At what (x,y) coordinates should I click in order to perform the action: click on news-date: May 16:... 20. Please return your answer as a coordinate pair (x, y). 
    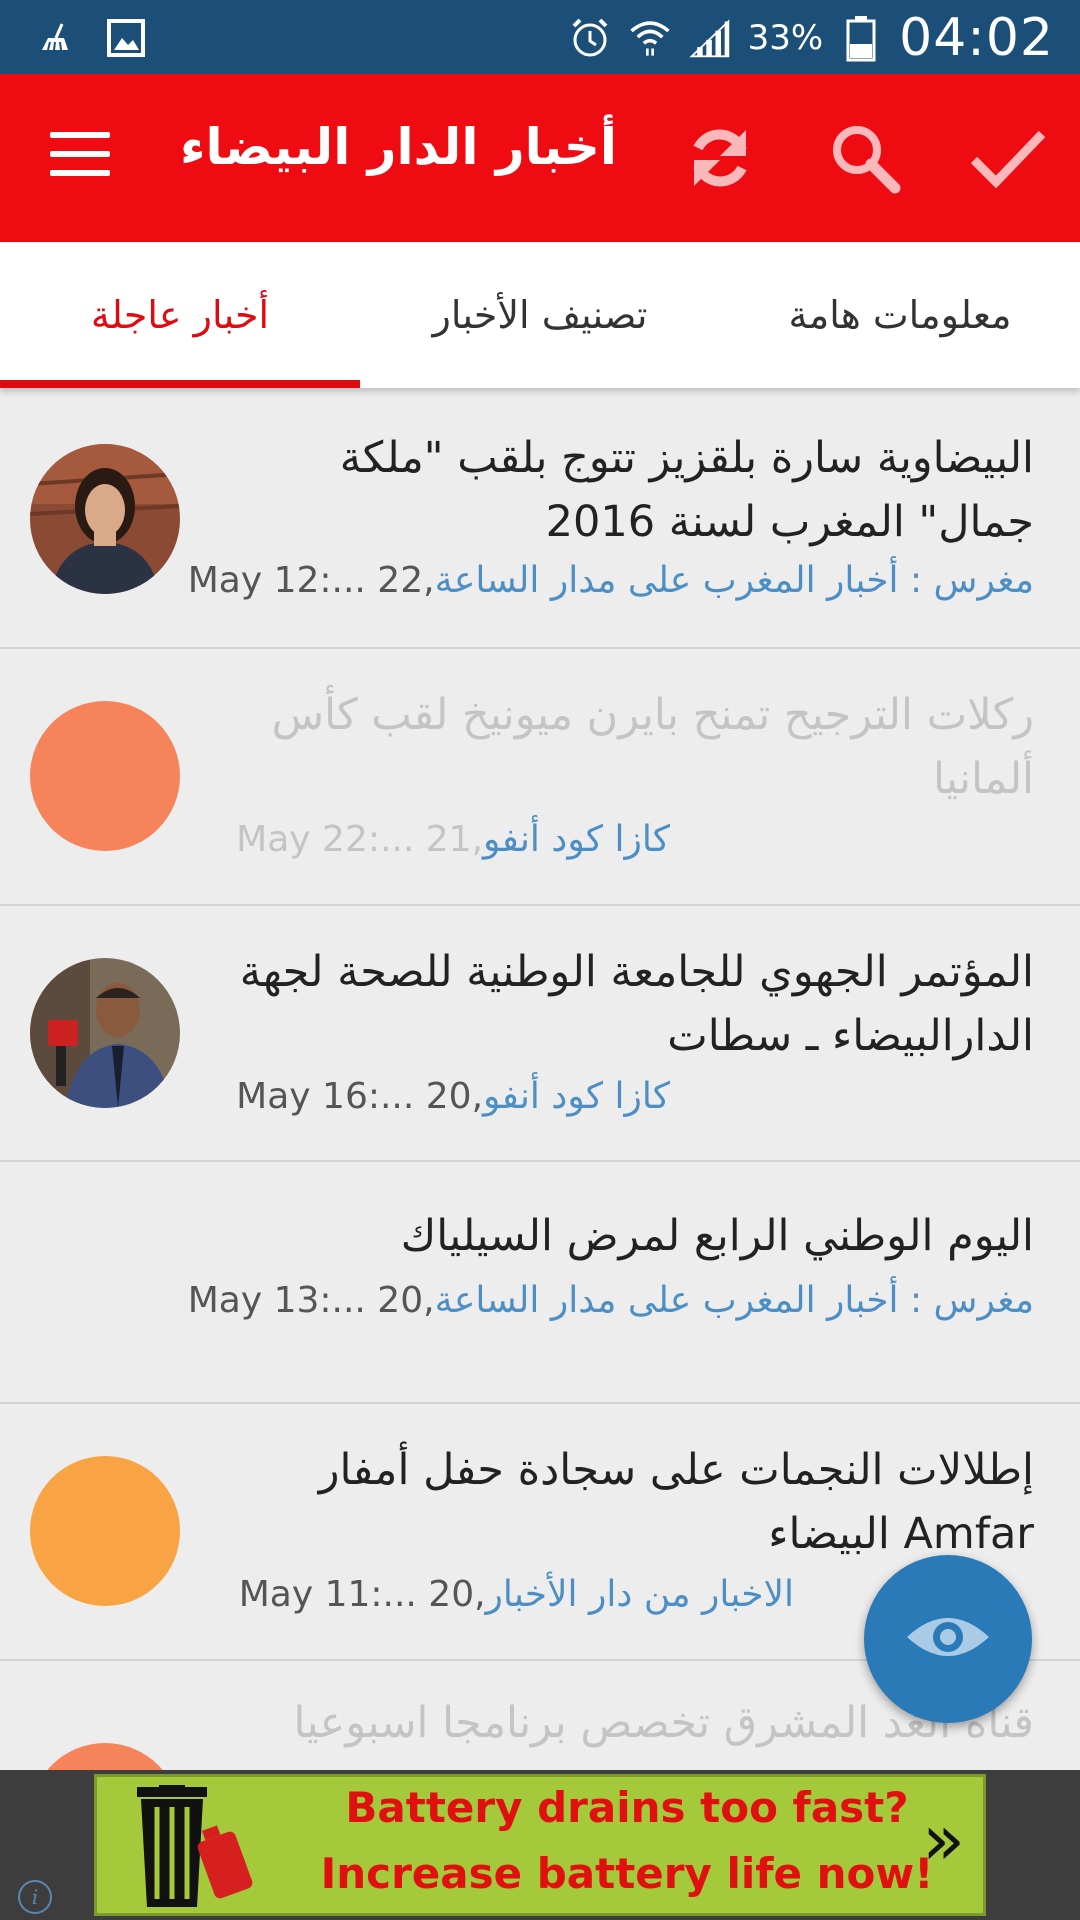
    Looking at the image, I should click on (354, 1096).